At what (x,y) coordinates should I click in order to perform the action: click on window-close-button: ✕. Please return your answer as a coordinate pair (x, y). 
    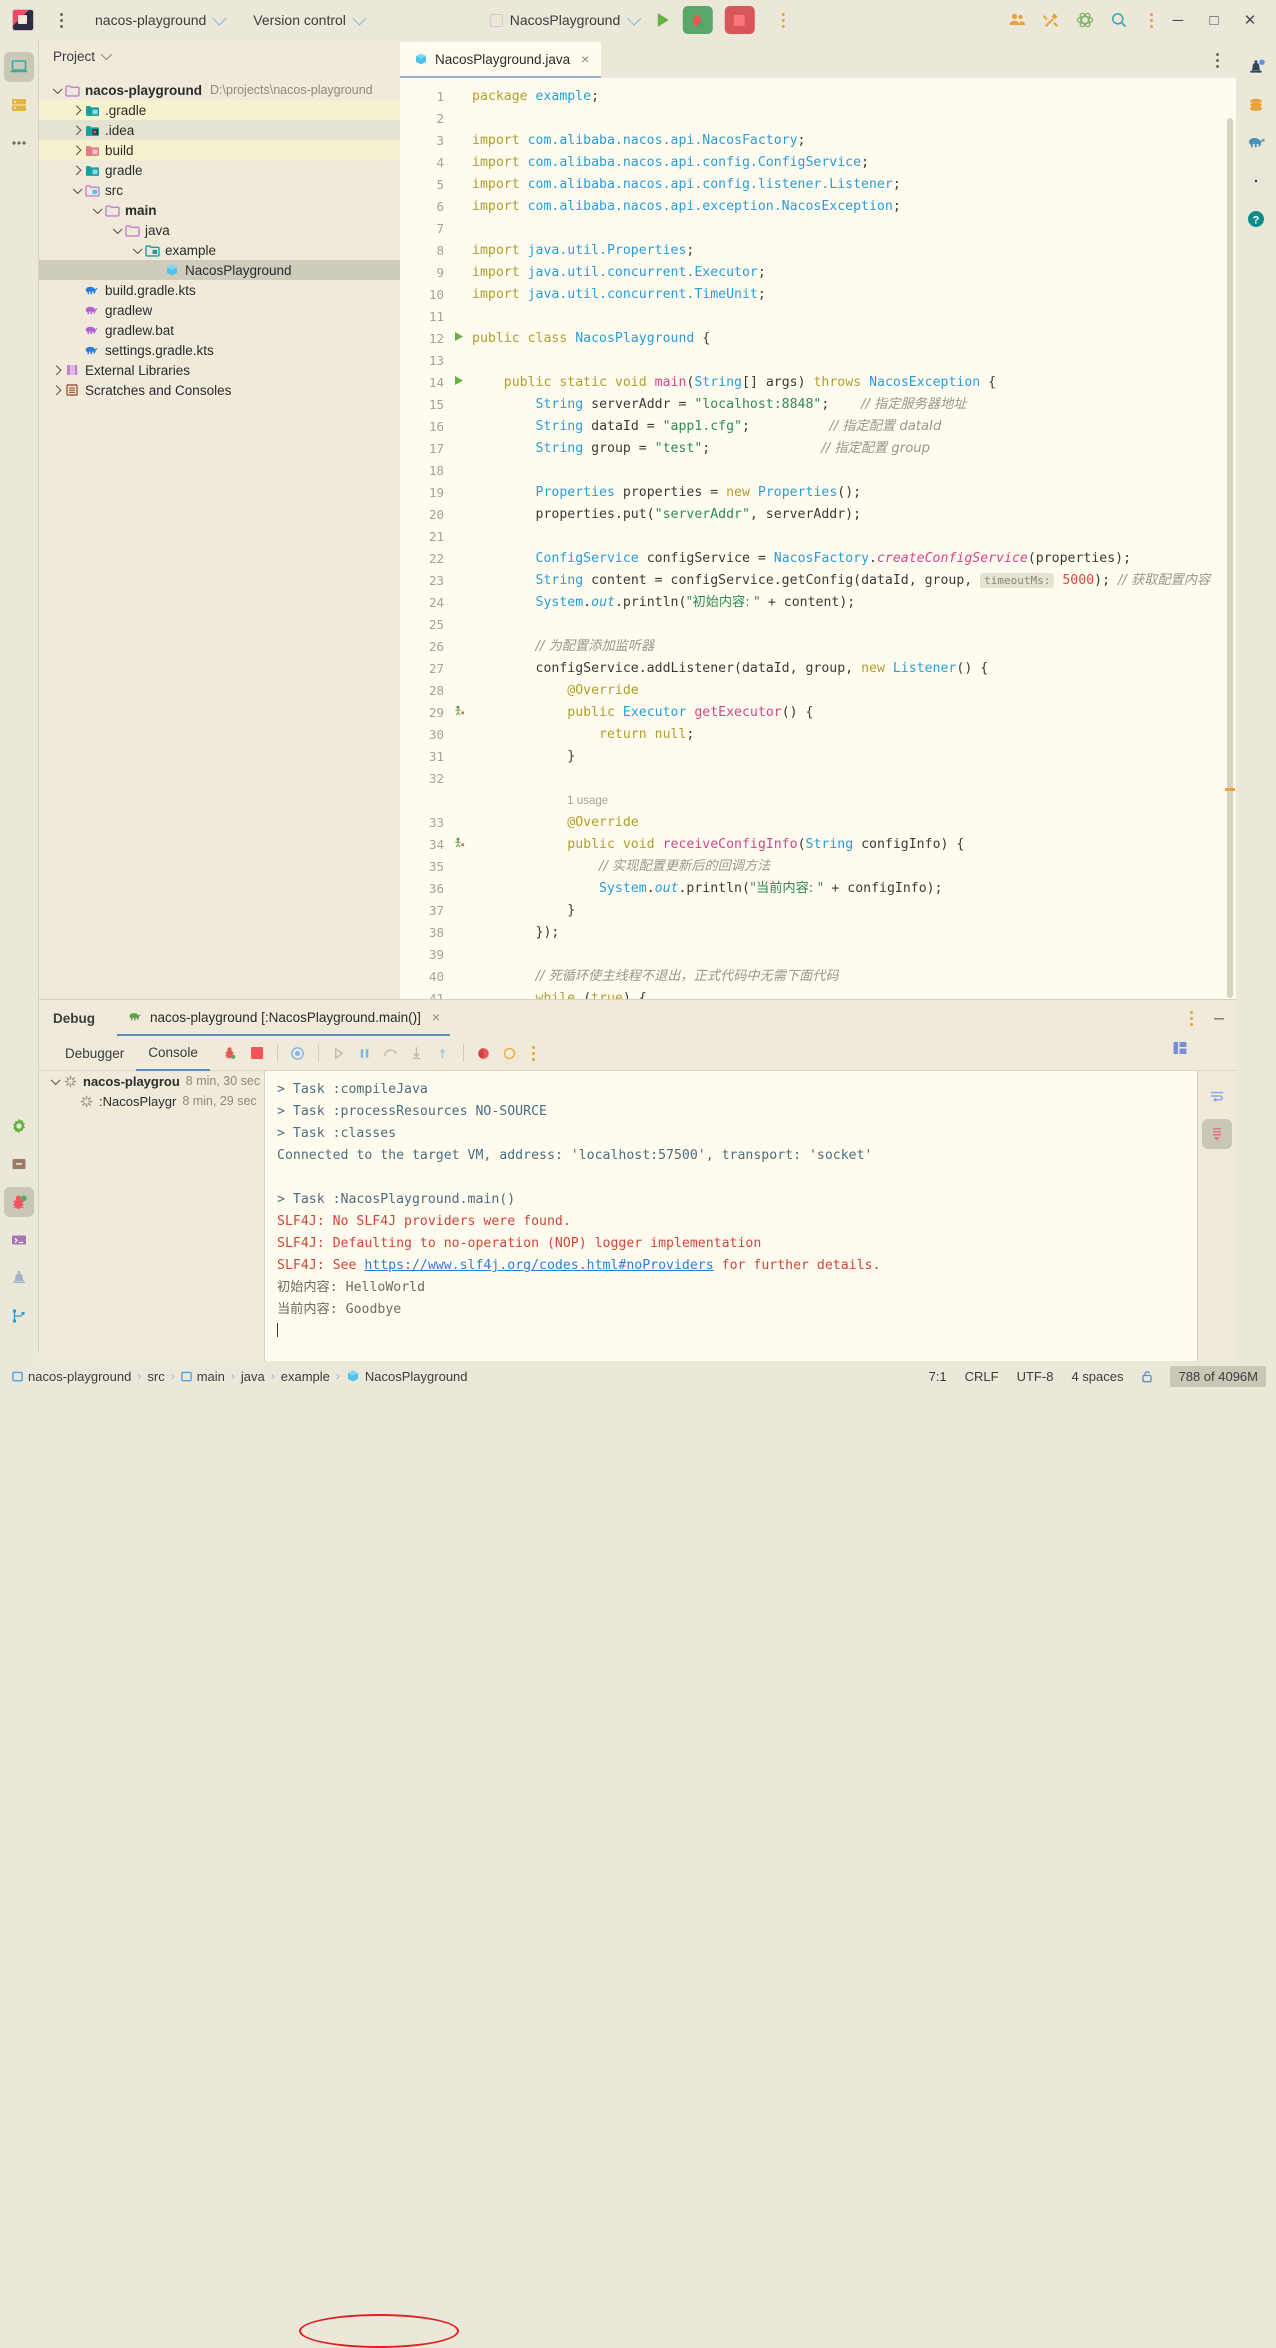
    Looking at the image, I should click on (1250, 20).